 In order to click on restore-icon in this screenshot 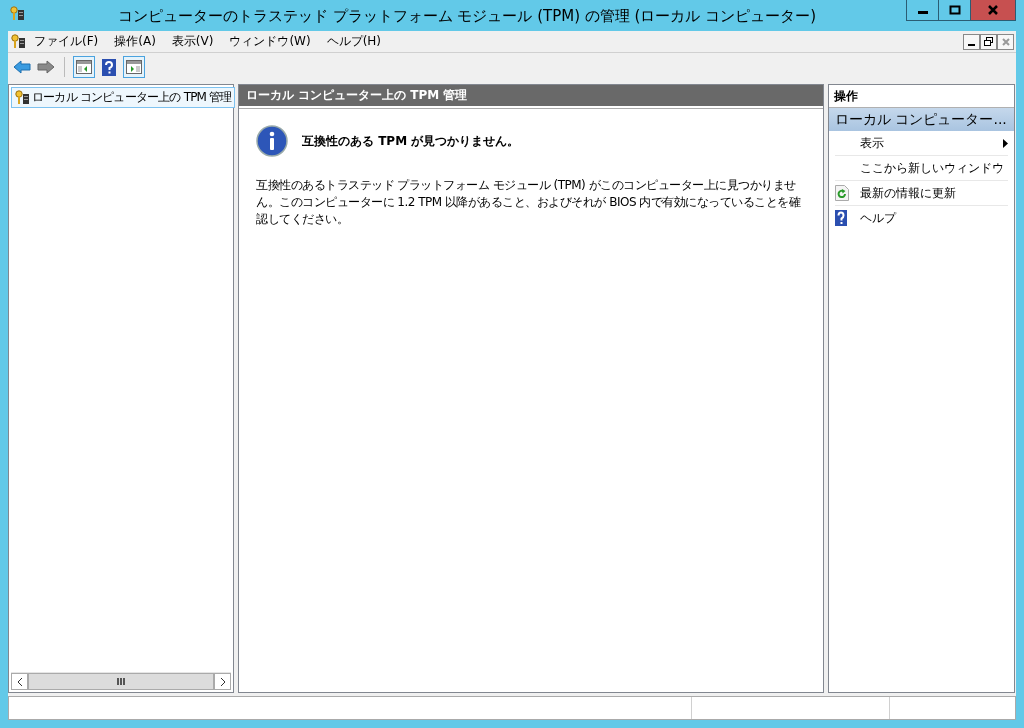, I will do `click(988, 41)`.